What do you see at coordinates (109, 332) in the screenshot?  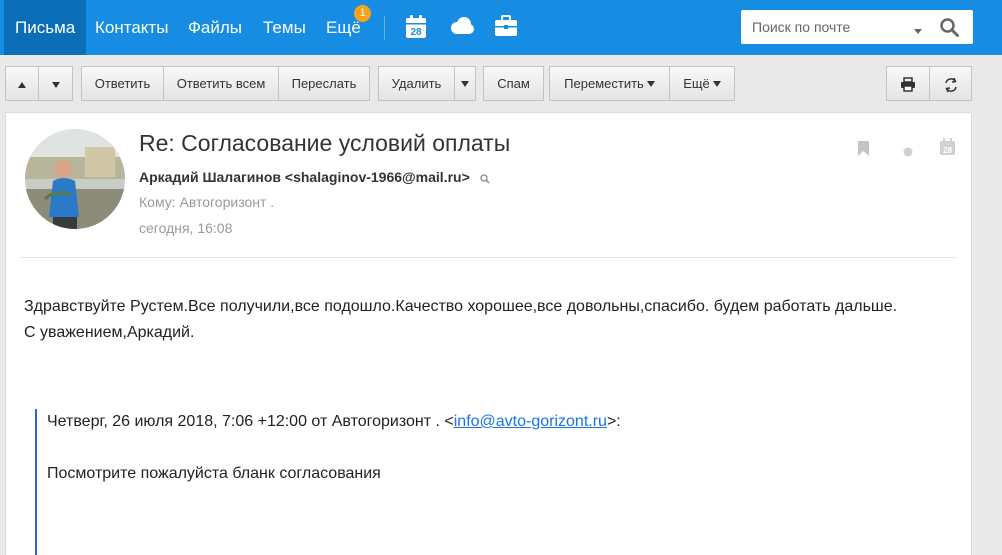 I see `message-body-line: С уважением,Аркадий.` at bounding box center [109, 332].